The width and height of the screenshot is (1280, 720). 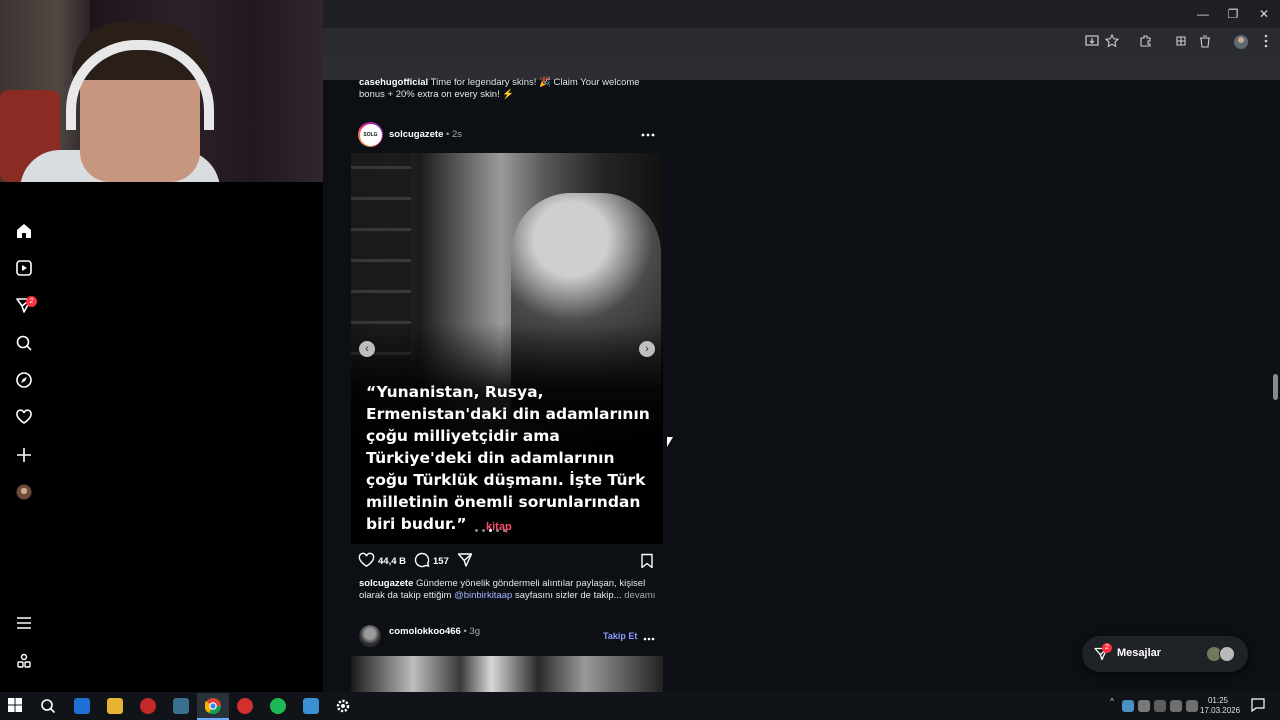 I want to click on post-header: solcugazete • 2s, so click(x=425, y=134).